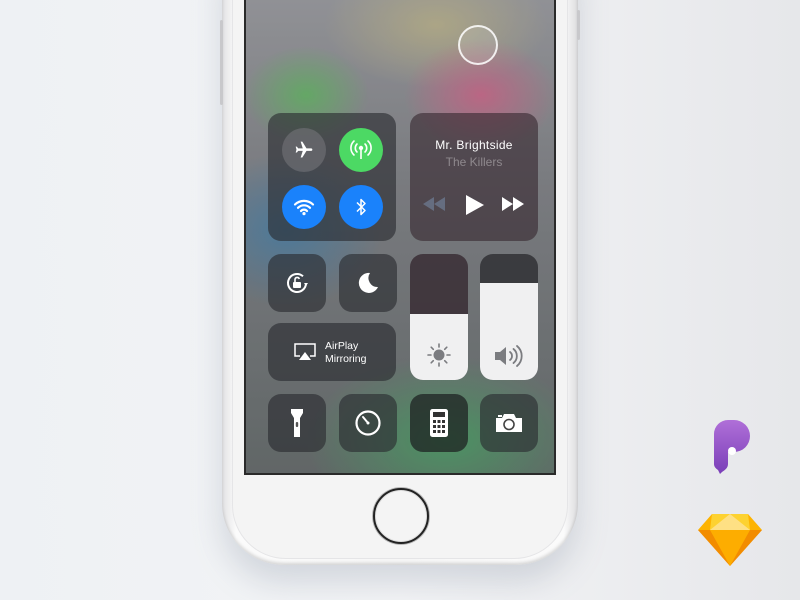  I want to click on bluetooth-icon, so click(361, 207).